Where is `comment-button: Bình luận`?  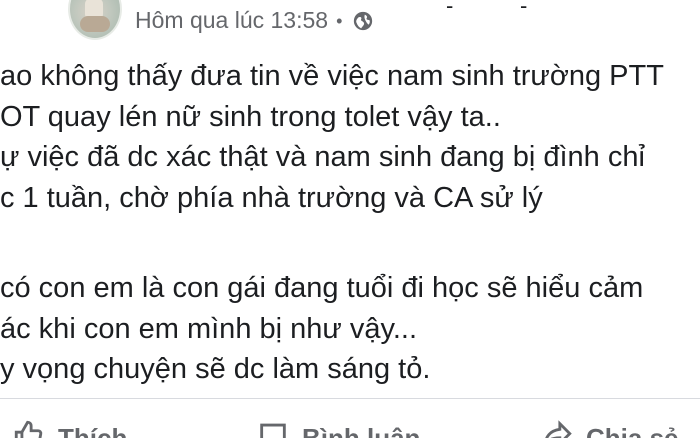 comment-button: Bình luận is located at coordinates (338, 428).